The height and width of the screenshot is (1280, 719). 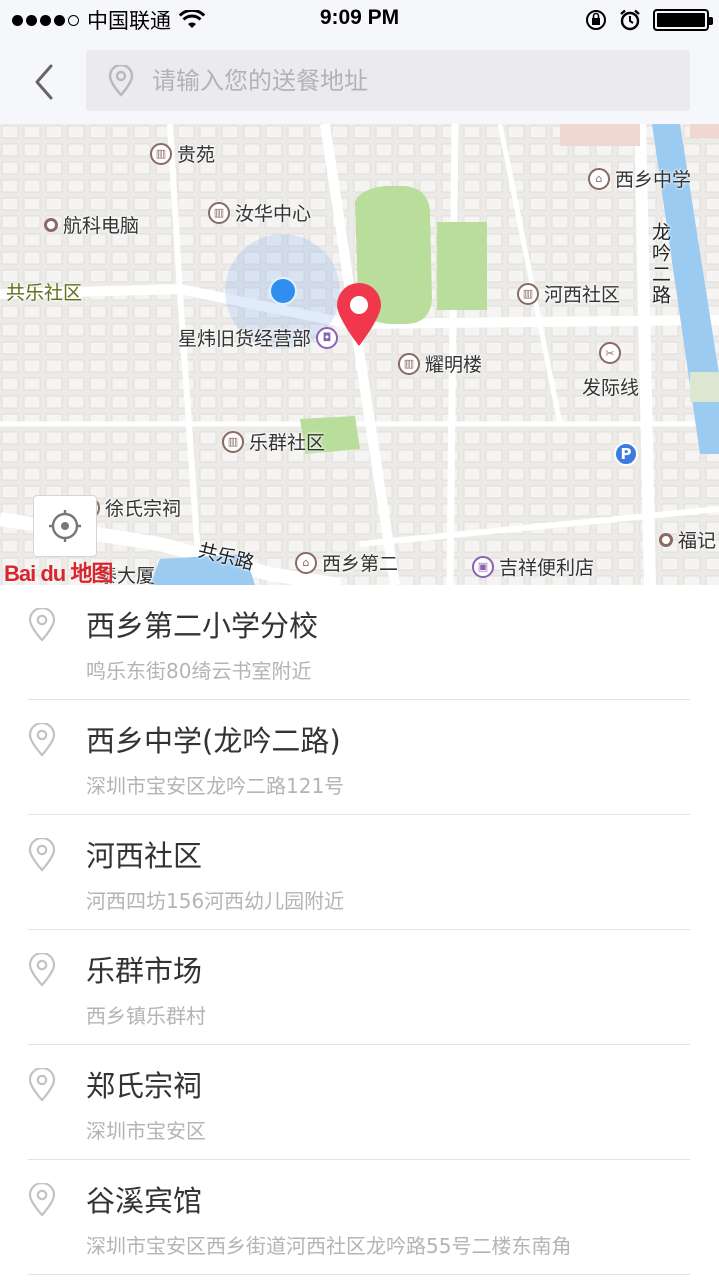 I want to click on map-area-gongle: 共乐社区, so click(x=44, y=293).